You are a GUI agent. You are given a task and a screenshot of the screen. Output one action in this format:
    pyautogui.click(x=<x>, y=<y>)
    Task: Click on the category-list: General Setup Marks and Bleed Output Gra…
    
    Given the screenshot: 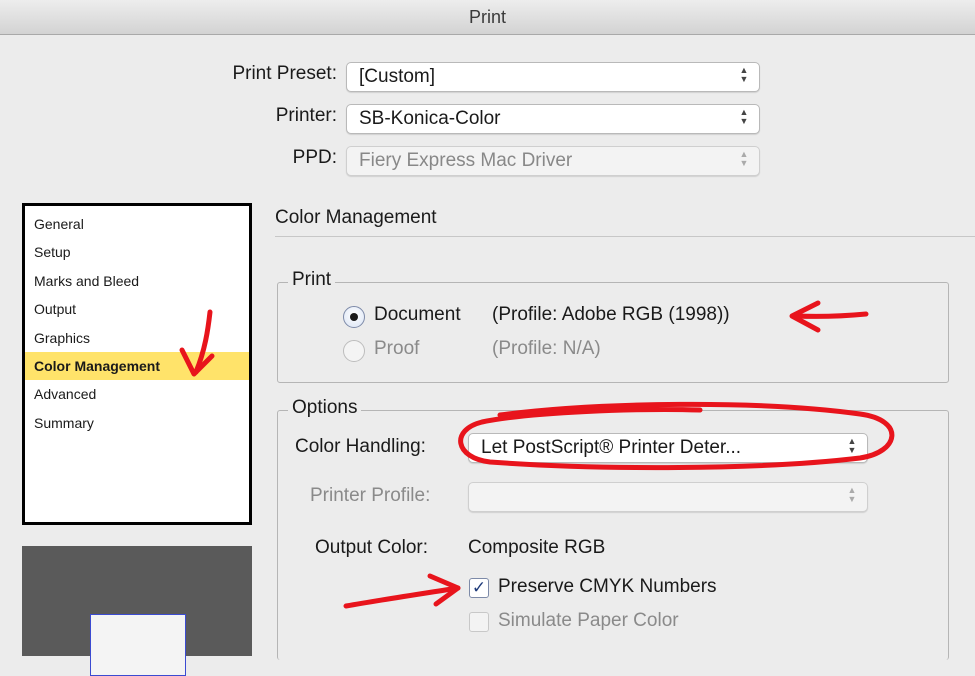 What is the action you would take?
    pyautogui.click(x=137, y=364)
    